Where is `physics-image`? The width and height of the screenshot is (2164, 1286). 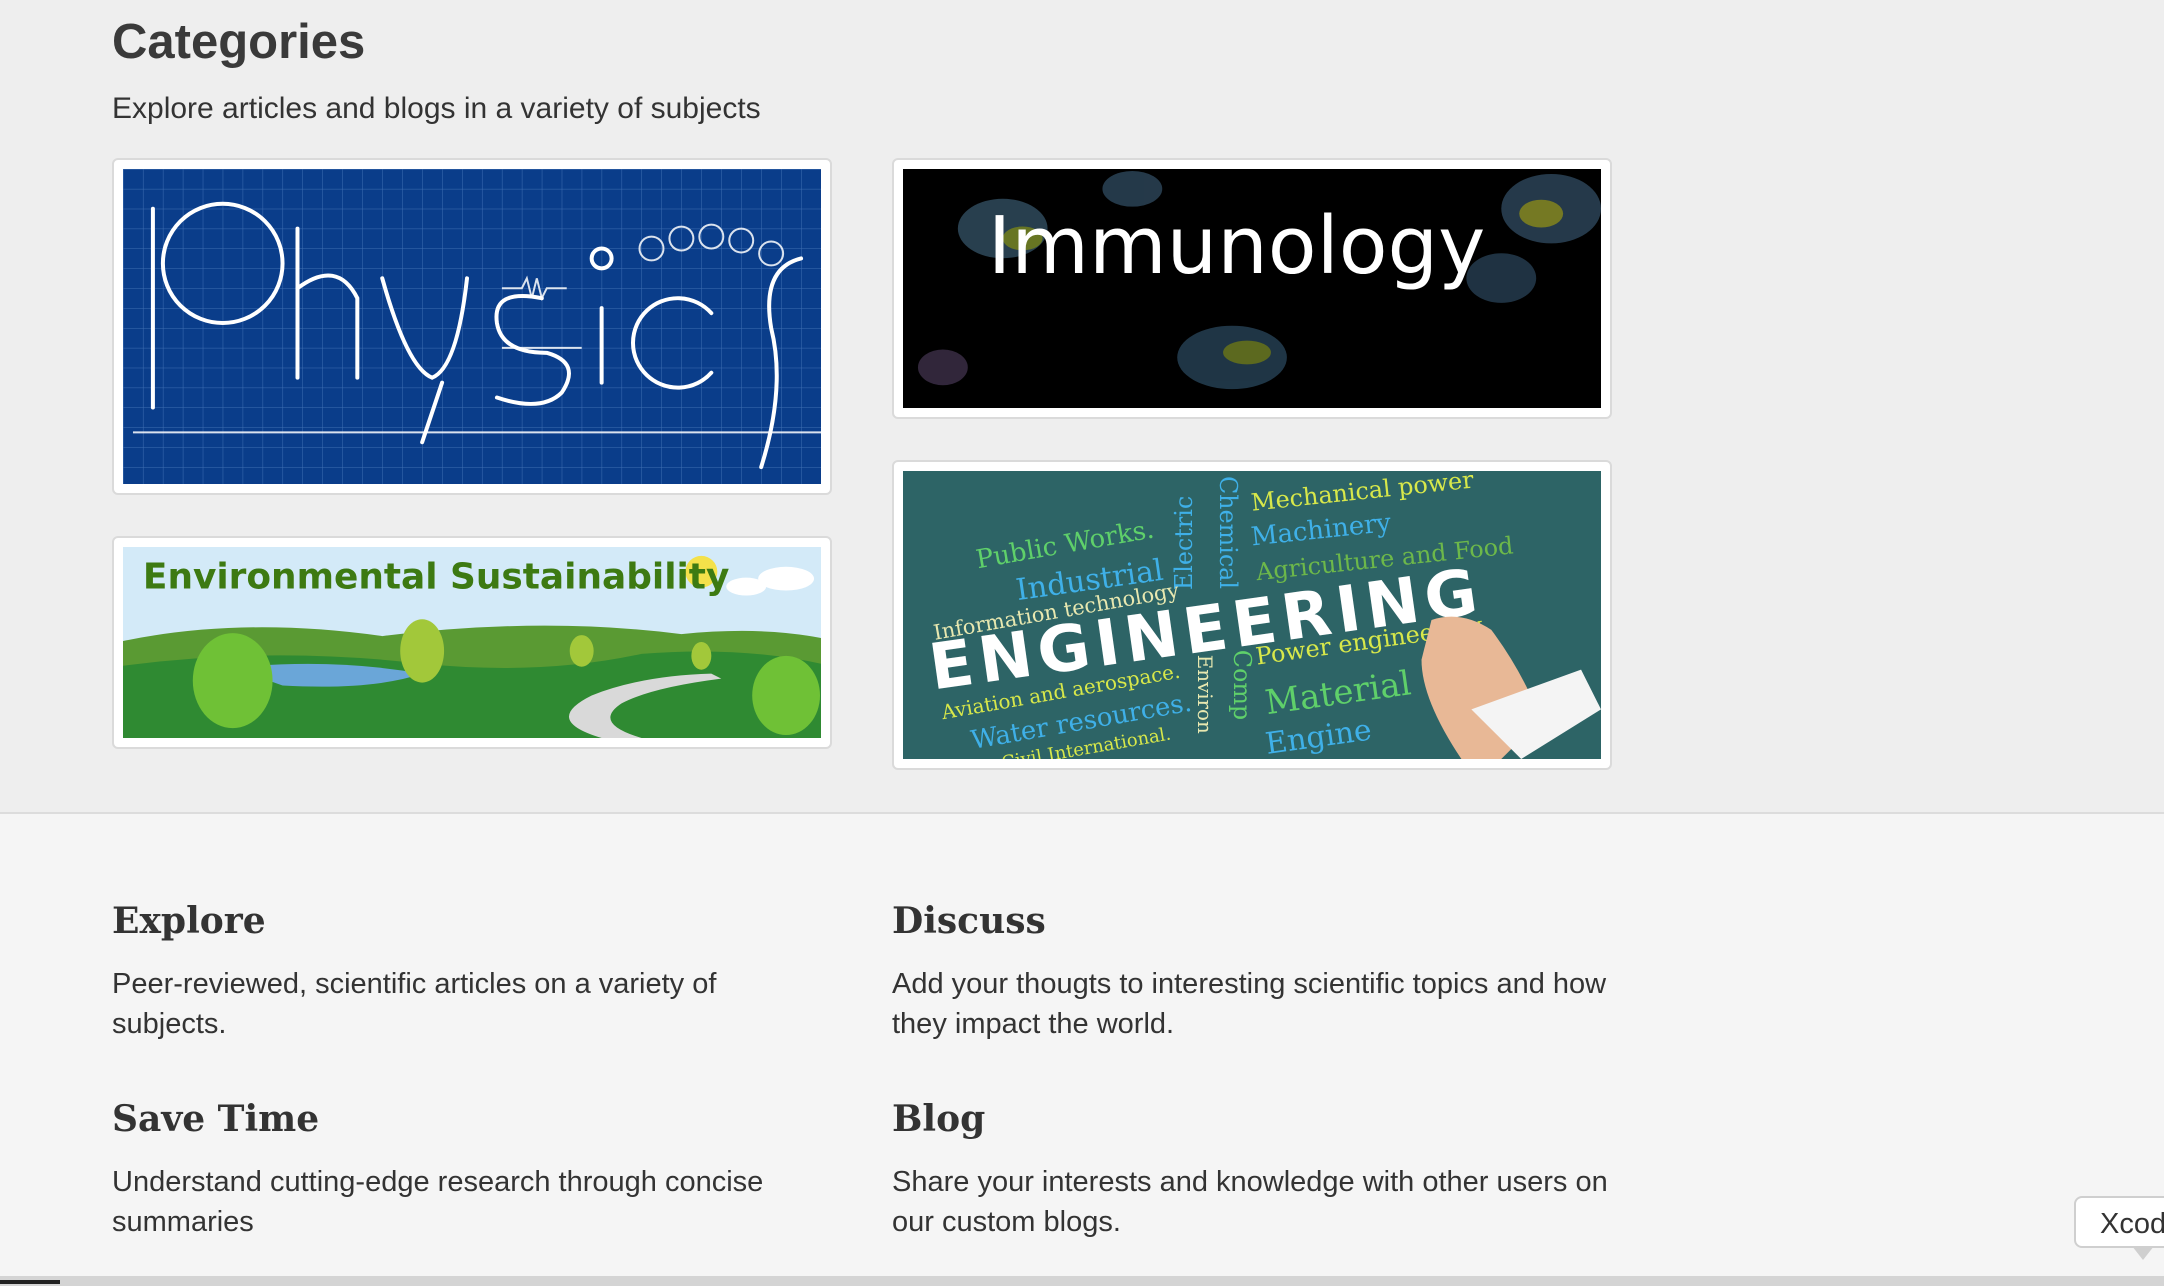 physics-image is located at coordinates (472, 326).